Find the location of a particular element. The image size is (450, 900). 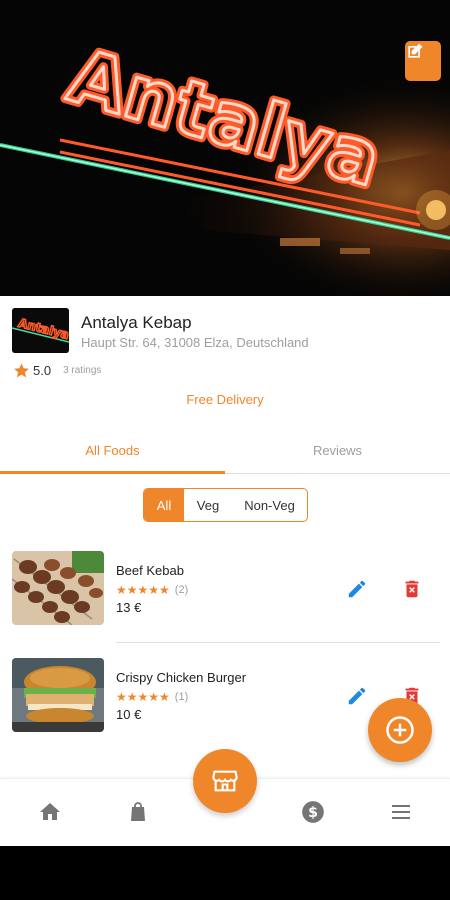

food-rating: ★★★★★ (2) is located at coordinates (152, 590).